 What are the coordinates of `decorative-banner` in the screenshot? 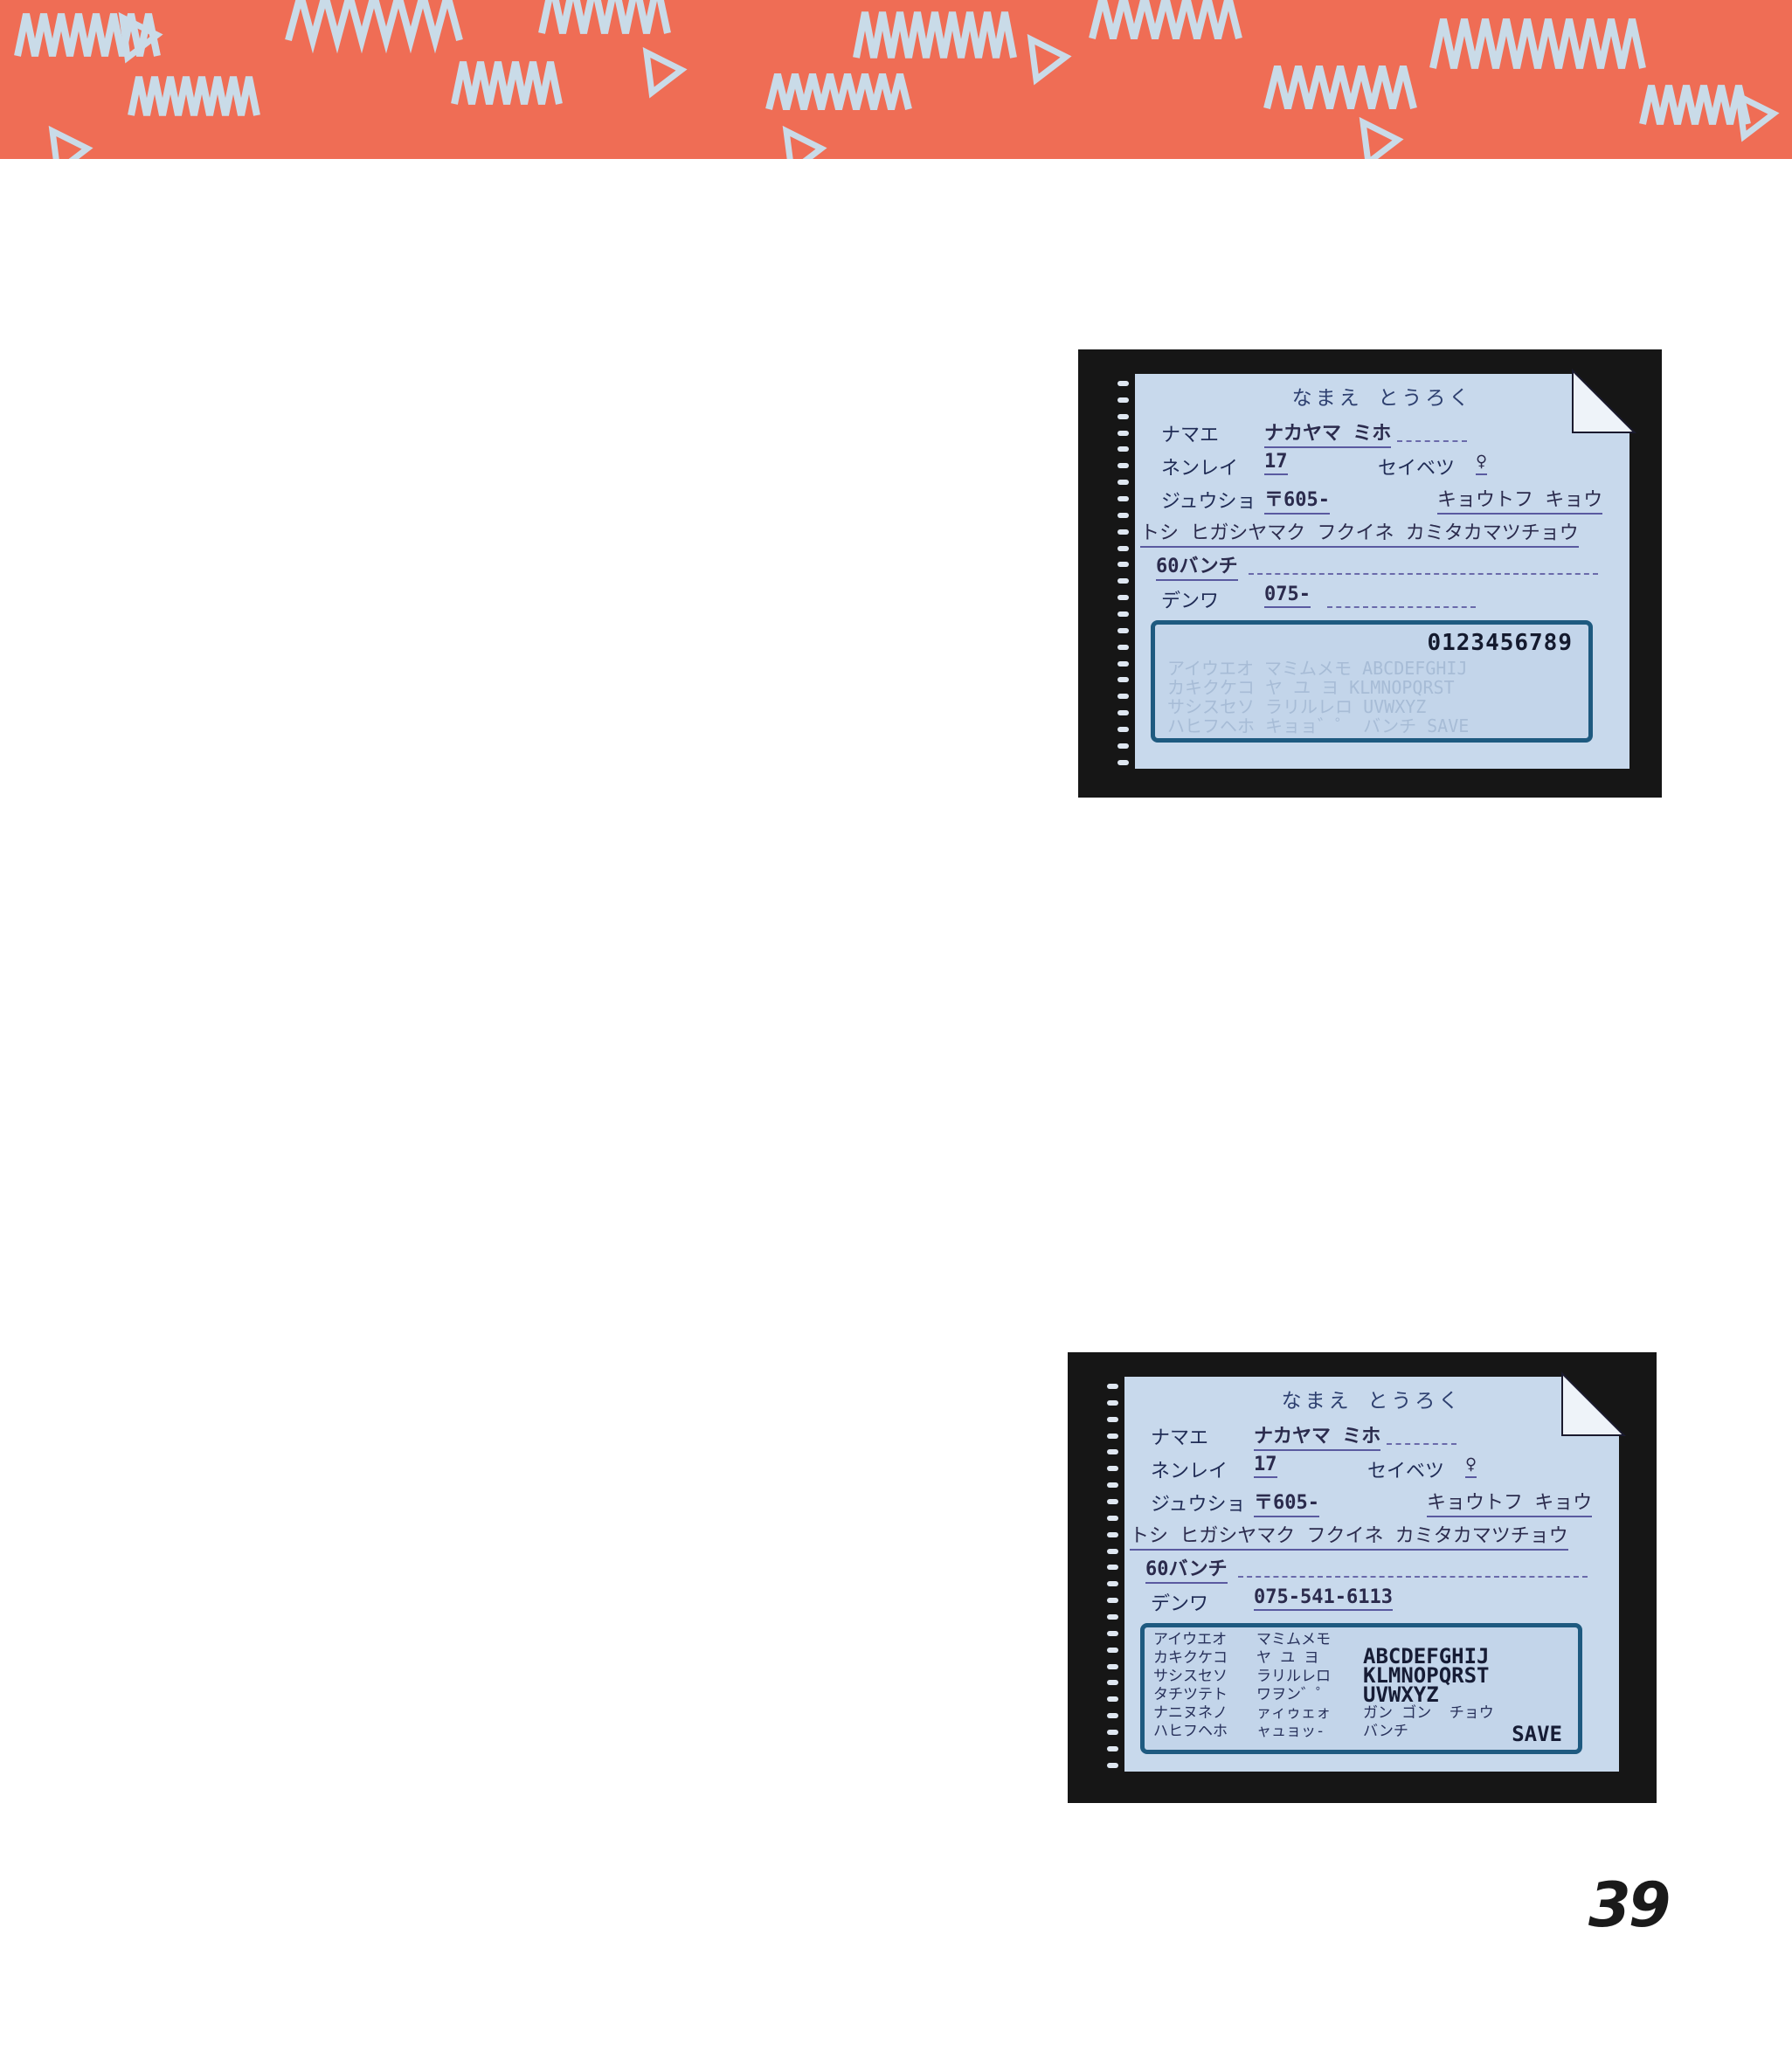 It's located at (896, 79).